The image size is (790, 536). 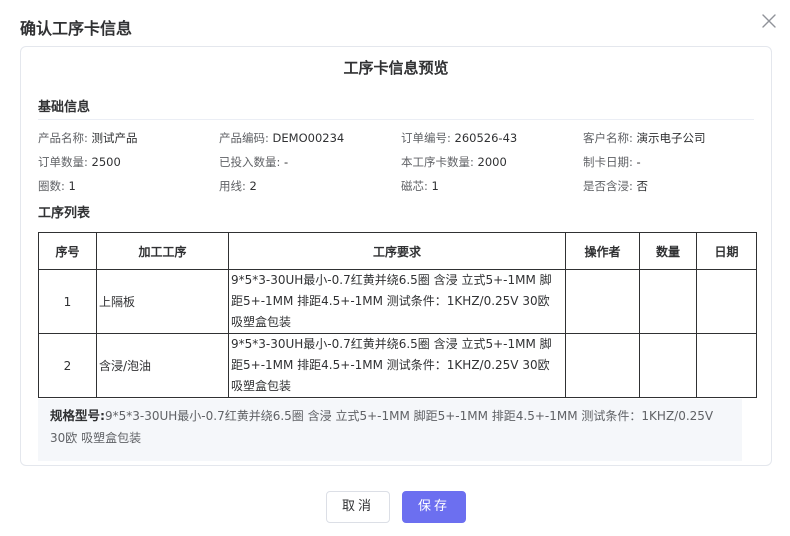 What do you see at coordinates (67, 365) in the screenshot?
I see `row-index: 2` at bounding box center [67, 365].